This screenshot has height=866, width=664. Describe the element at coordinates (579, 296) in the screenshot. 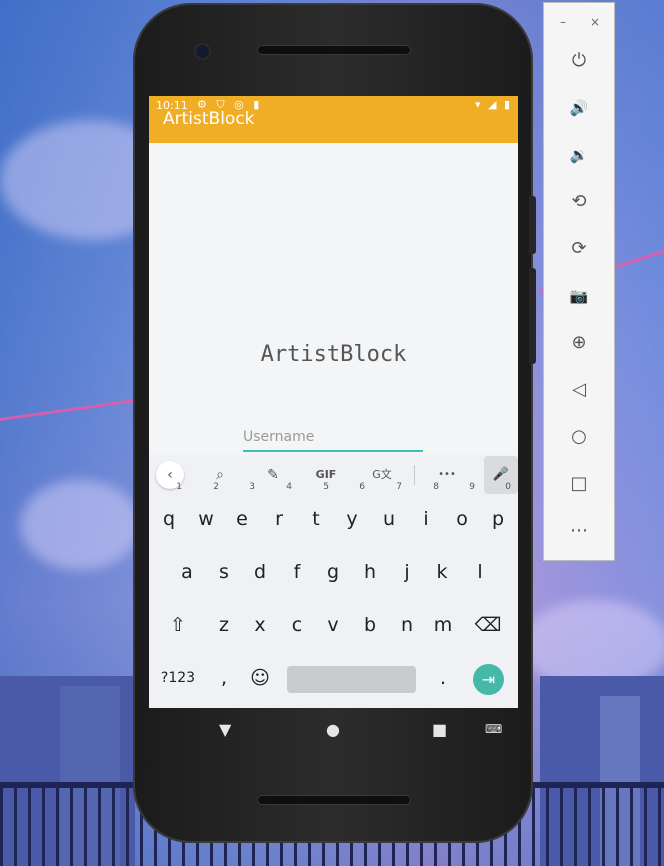

I see `camera-icon: 📷` at that location.